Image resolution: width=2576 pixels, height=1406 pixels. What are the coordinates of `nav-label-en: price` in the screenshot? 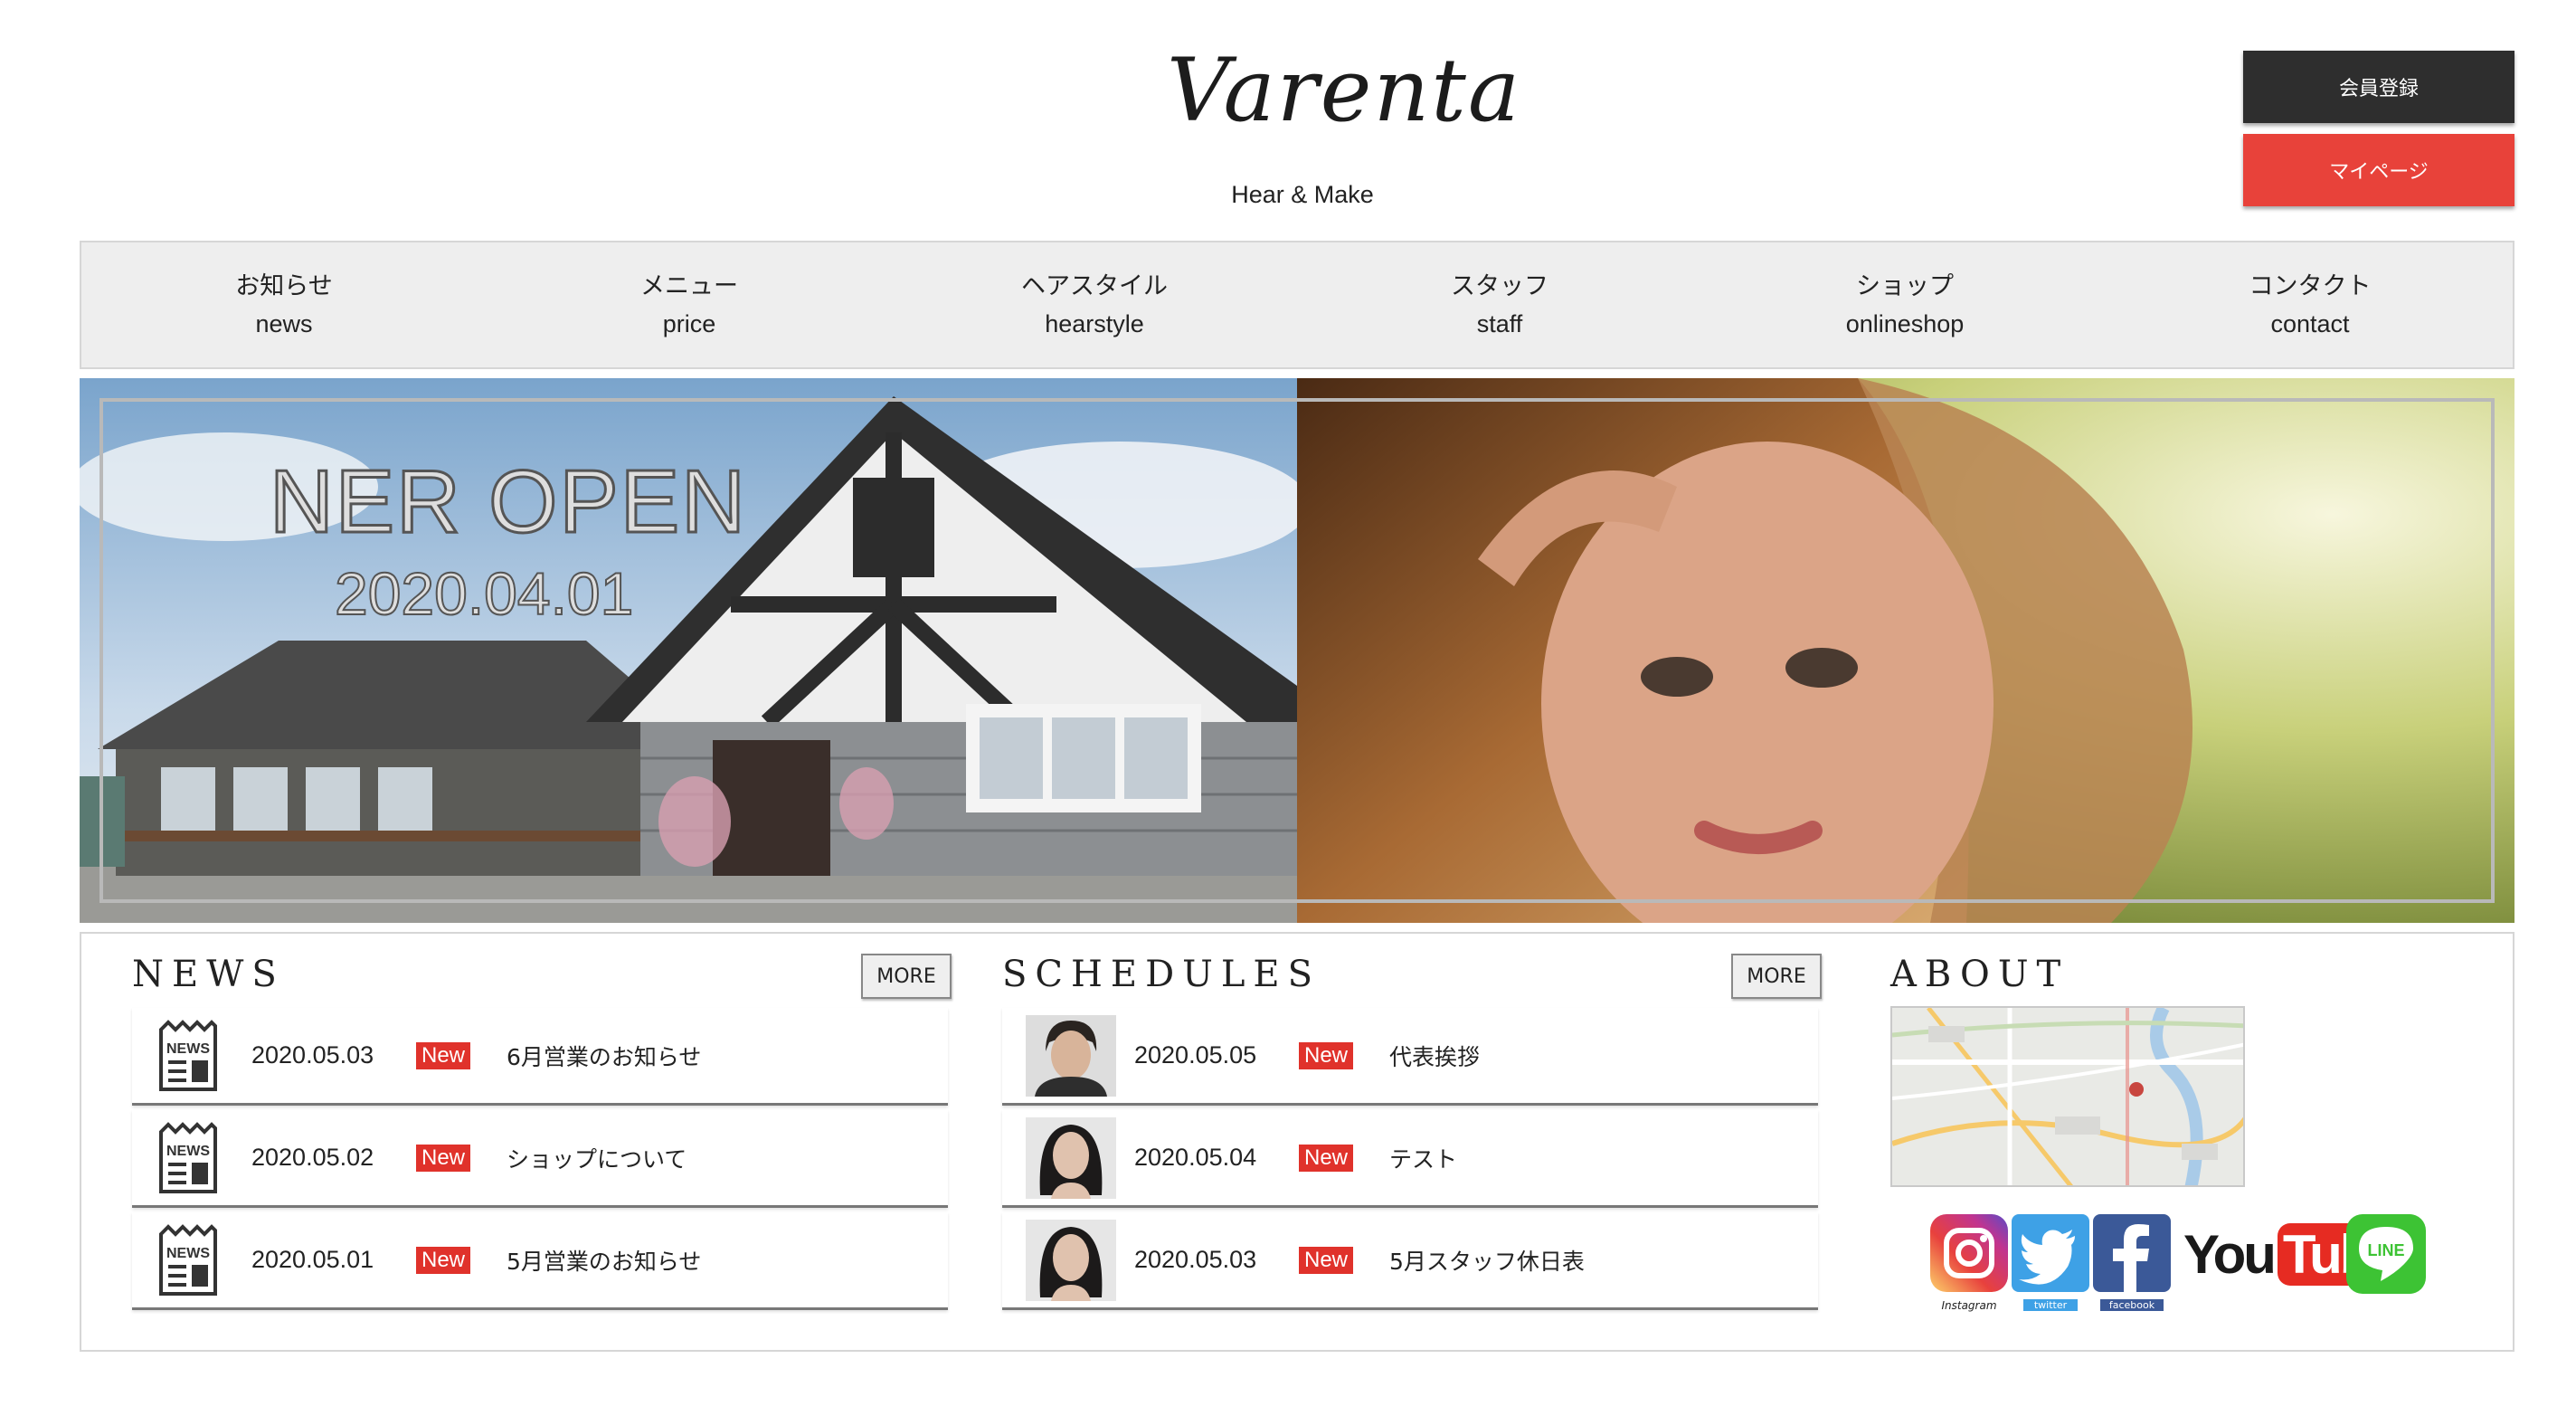 It's located at (689, 324).